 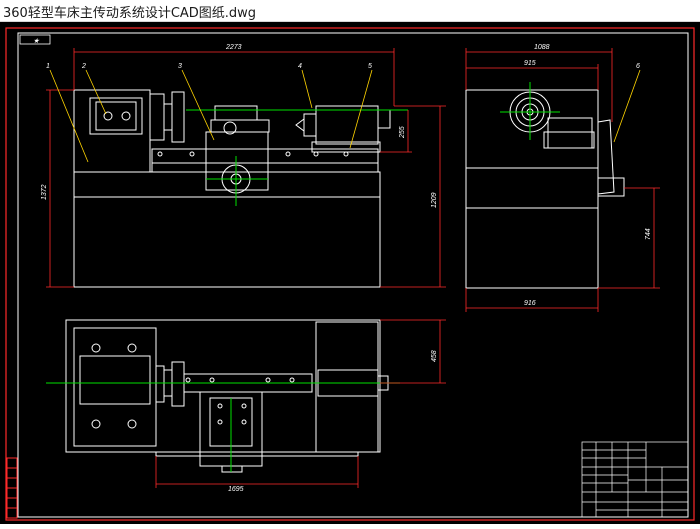 What do you see at coordinates (83, 66) in the screenshot?
I see `part-label-2: 2` at bounding box center [83, 66].